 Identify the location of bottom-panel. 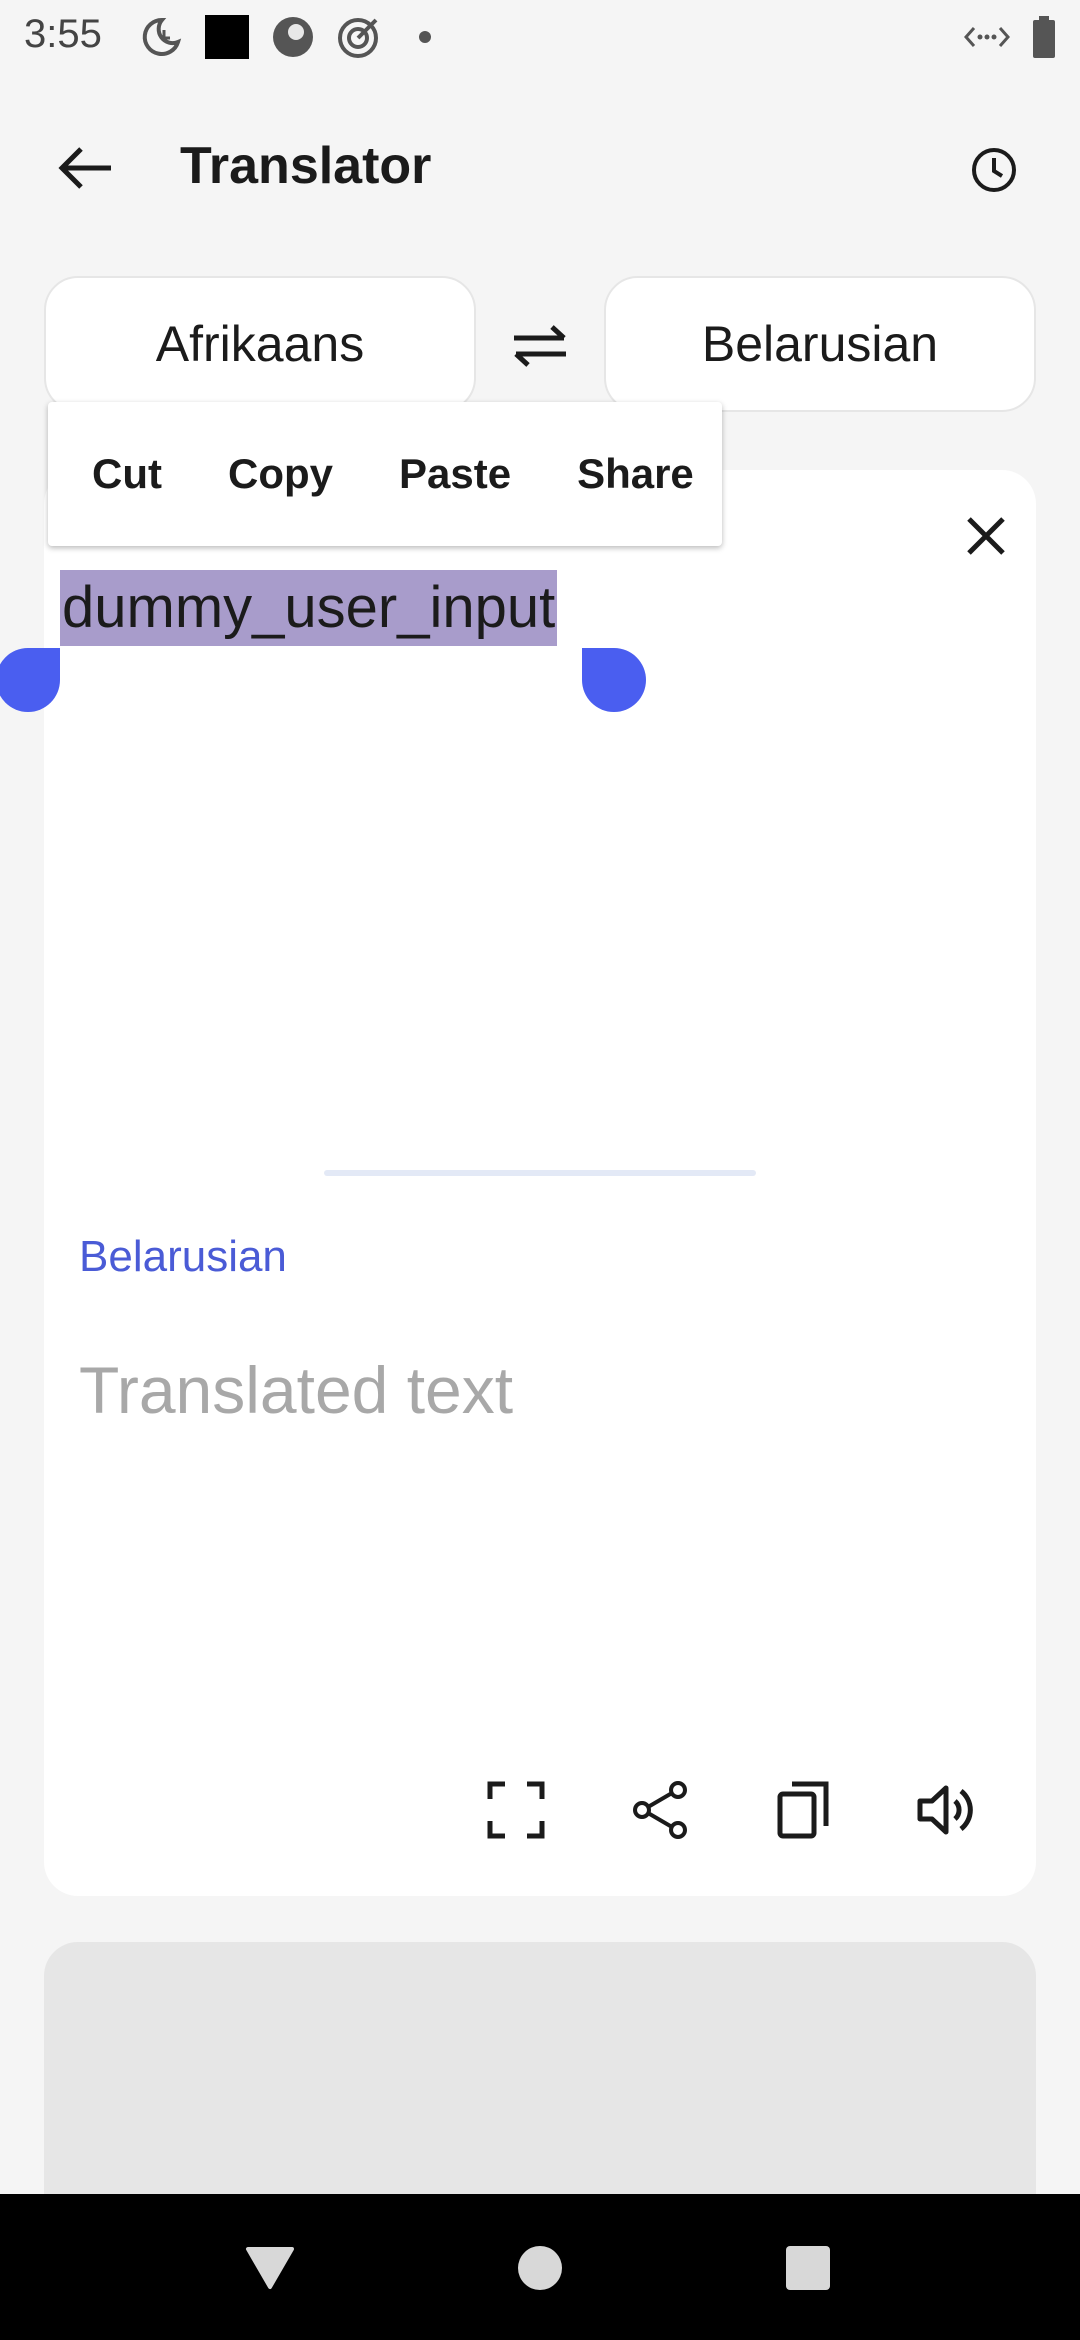
(540, 2072).